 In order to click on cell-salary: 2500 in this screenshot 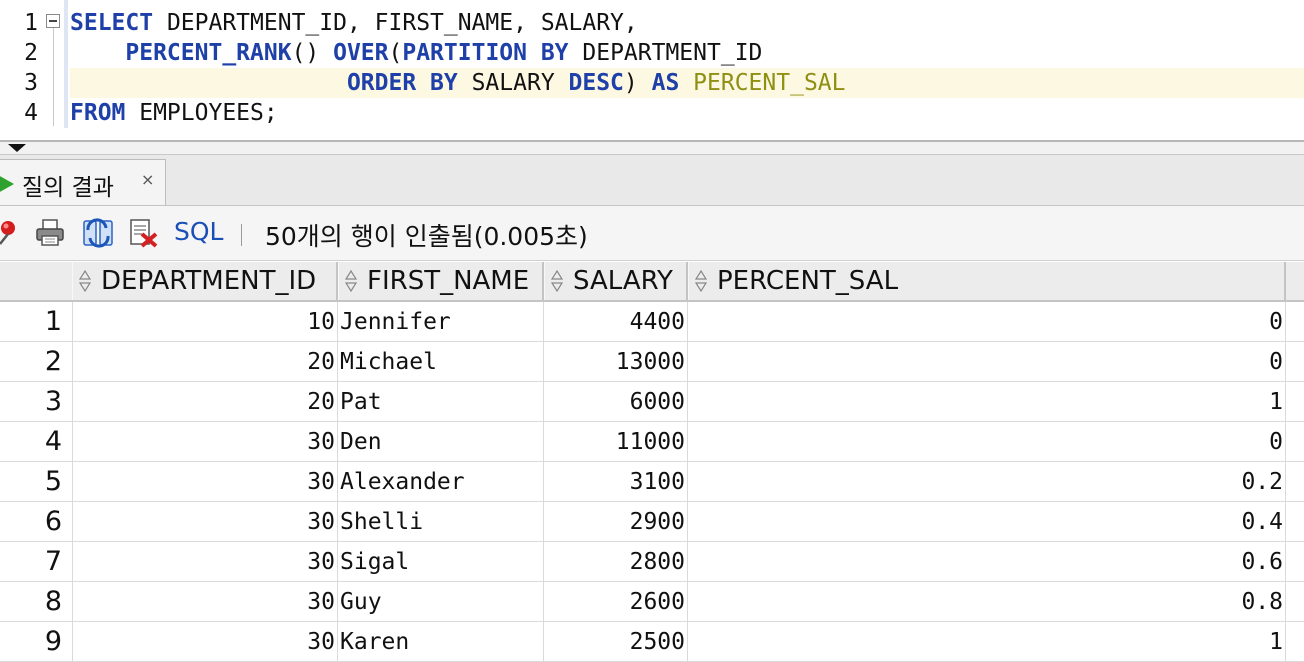, I will do `click(616, 642)`.